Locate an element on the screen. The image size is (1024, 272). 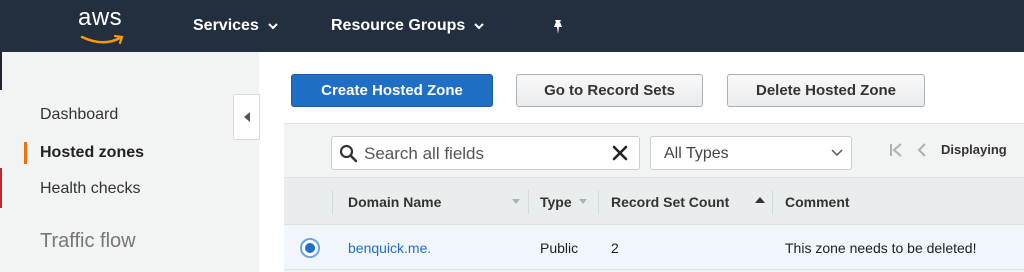
collapse-icon is located at coordinates (246, 117).